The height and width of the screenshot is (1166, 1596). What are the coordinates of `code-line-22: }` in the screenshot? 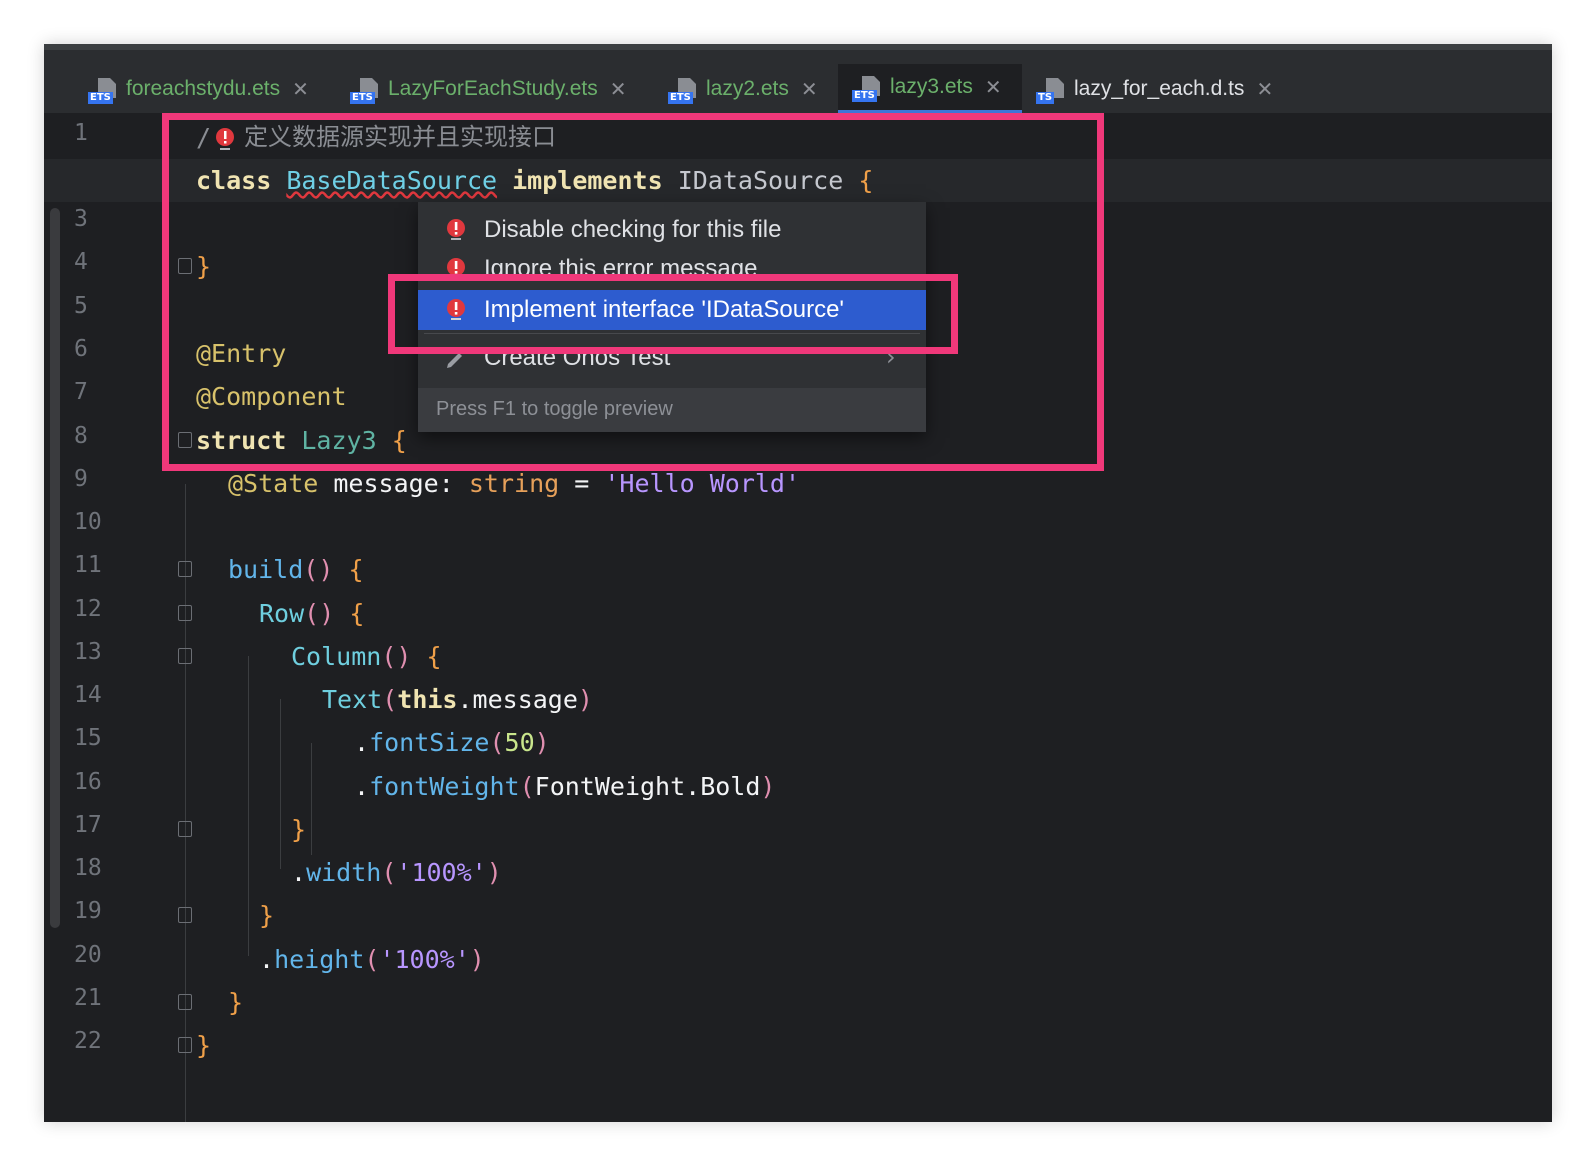 It's located at (798, 1045).